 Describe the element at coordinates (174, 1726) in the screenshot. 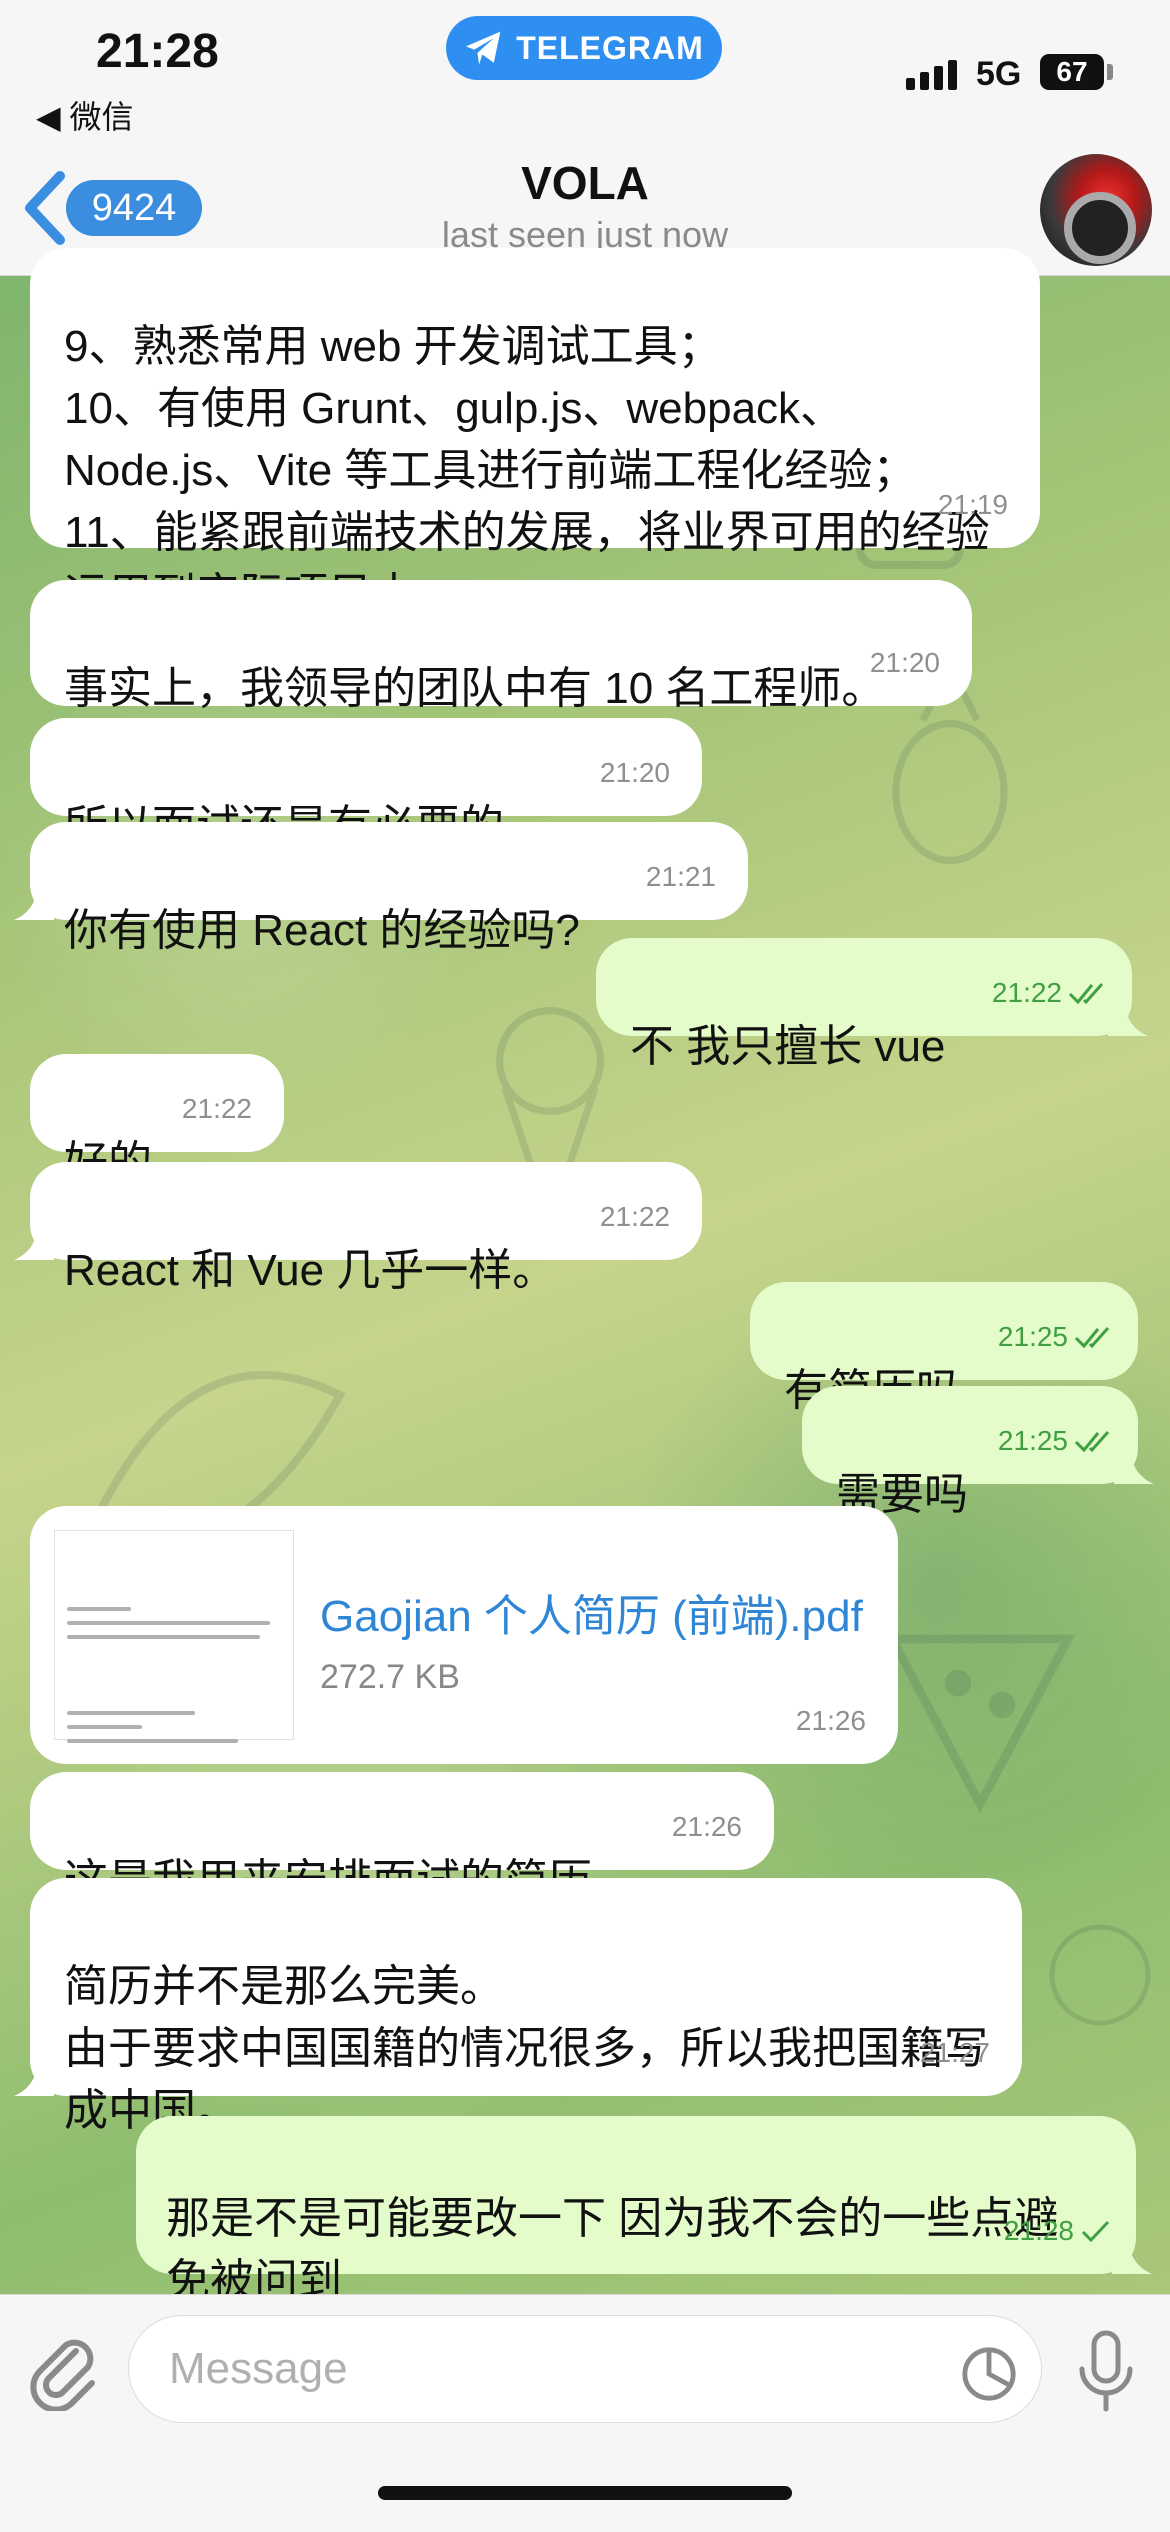

I see `pdf-thumbnail` at that location.